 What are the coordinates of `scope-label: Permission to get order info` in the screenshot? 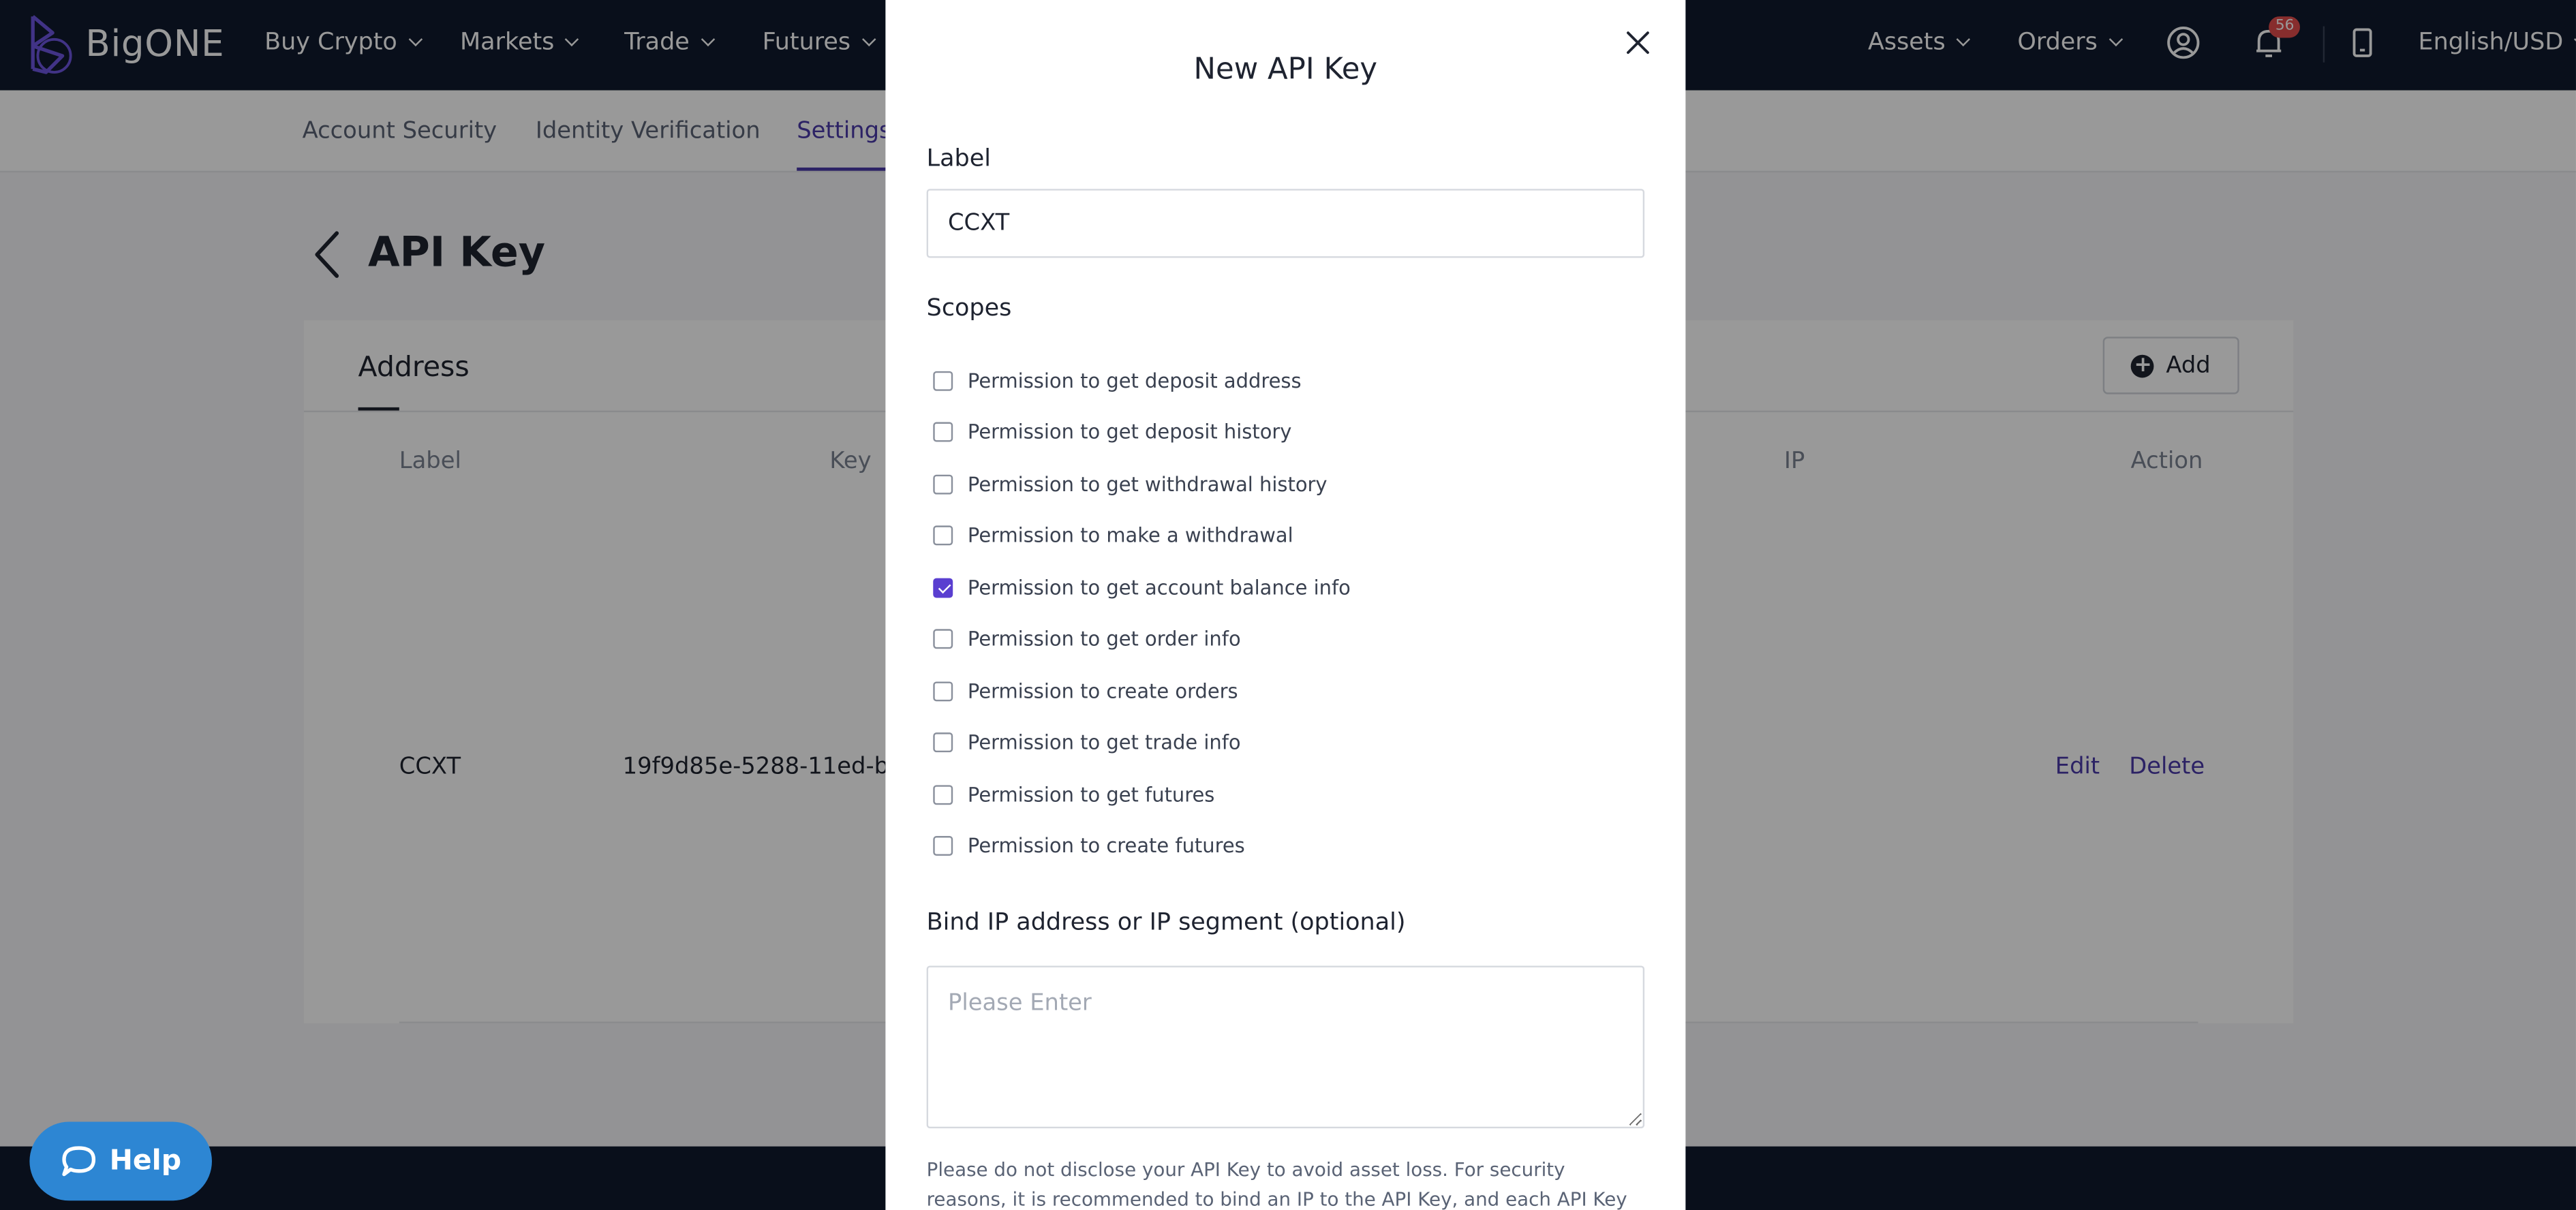 It's located at (1104, 639).